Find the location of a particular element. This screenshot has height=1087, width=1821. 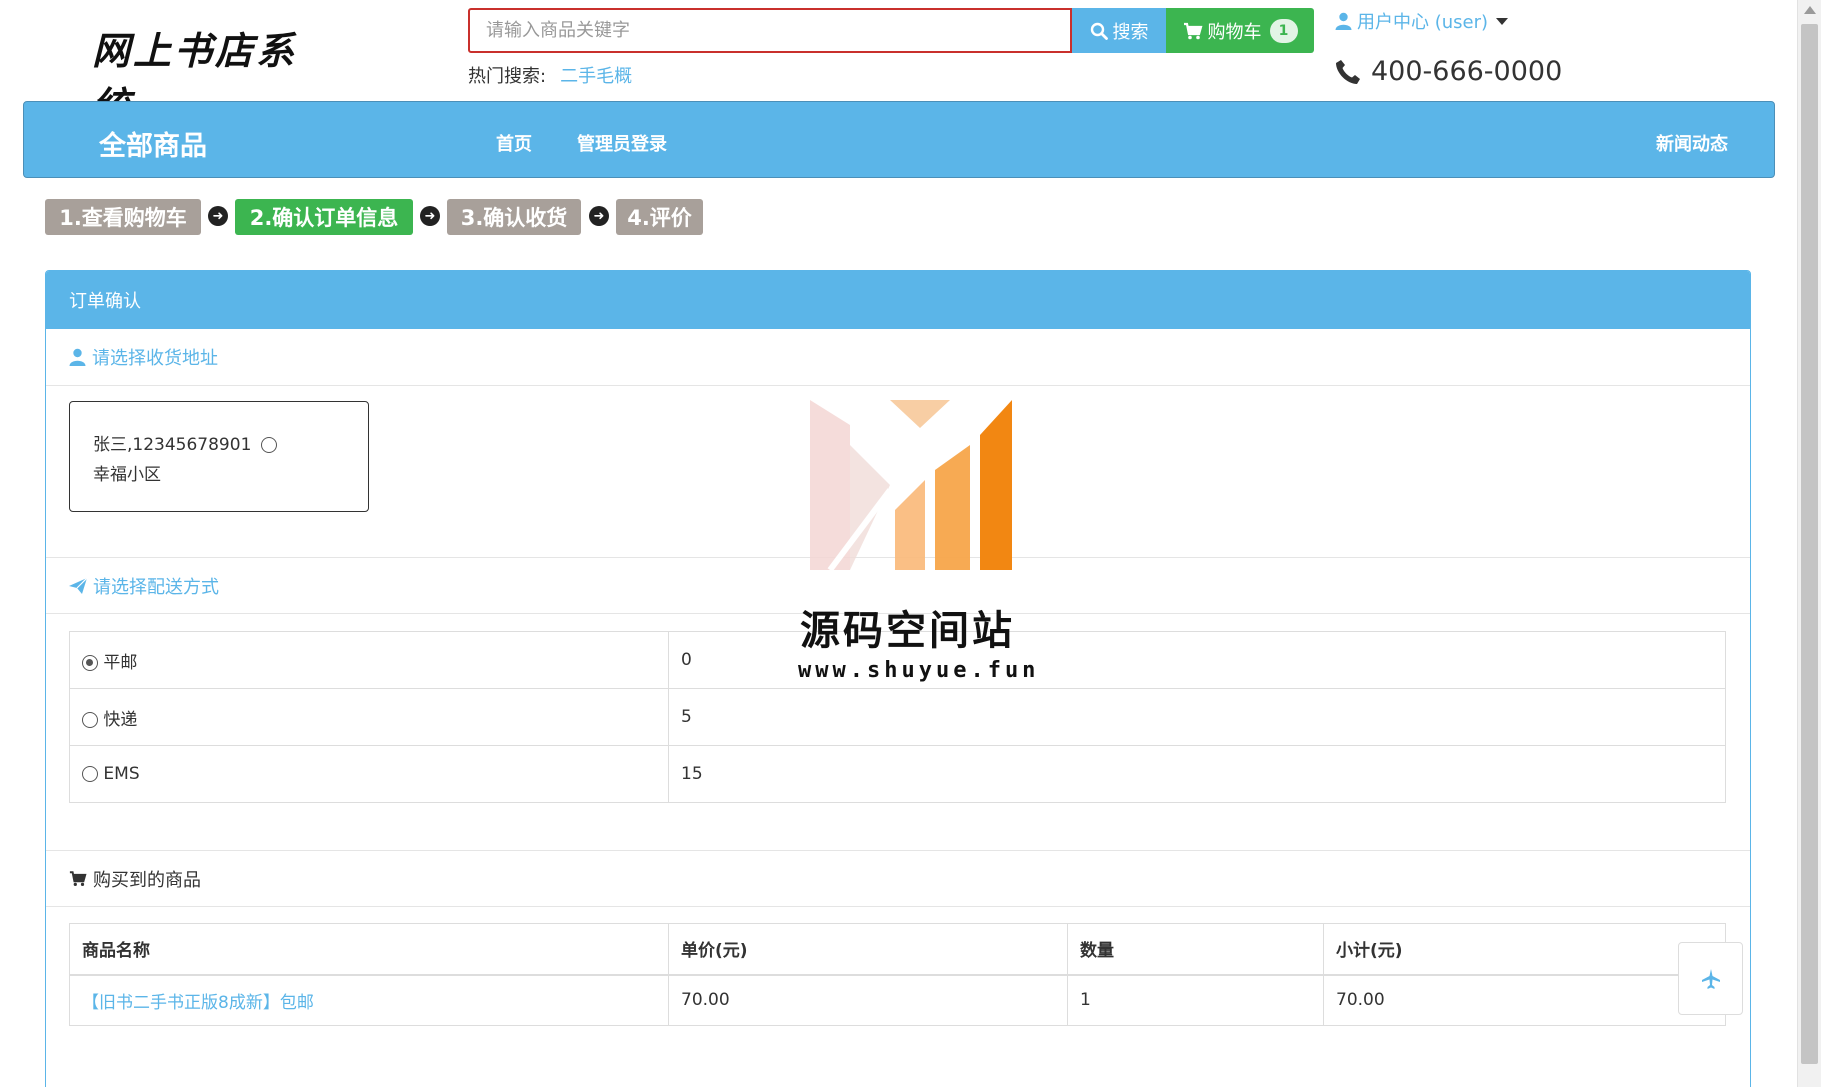

nav-news: 新闻动态 is located at coordinates (1692, 143).